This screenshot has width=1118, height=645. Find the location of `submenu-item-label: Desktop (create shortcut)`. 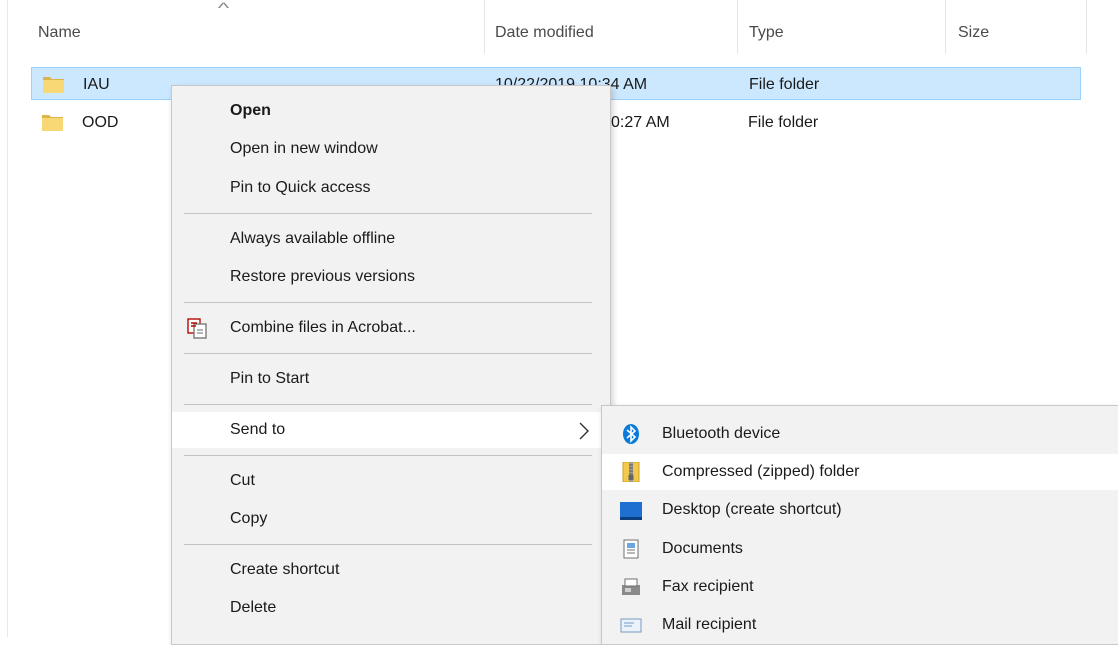

submenu-item-label: Desktop (create shortcut) is located at coordinates (752, 509).